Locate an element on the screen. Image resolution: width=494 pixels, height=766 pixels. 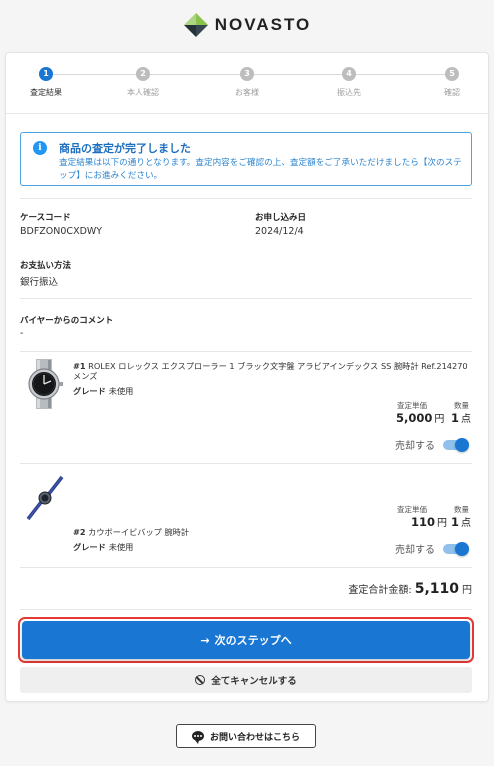
contact-button: お問い合わせはこちら is located at coordinates (246, 736).